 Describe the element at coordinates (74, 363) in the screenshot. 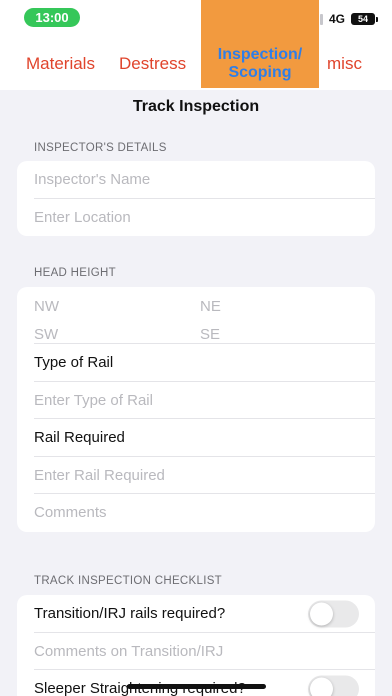

I see `type-of-rail-label: Type of Rail` at that location.